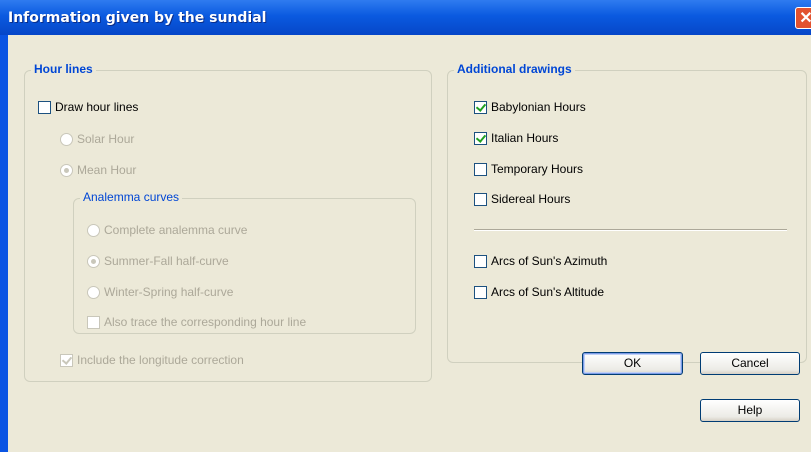 This screenshot has width=811, height=452. I want to click on solar-hour-label: Solar Hour, so click(106, 139).